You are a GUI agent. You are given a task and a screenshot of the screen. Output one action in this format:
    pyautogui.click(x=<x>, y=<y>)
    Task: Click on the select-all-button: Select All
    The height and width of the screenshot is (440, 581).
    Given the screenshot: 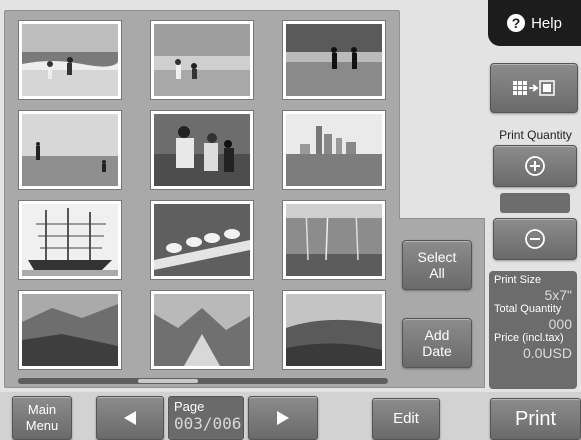 What is the action you would take?
    pyautogui.click(x=437, y=265)
    